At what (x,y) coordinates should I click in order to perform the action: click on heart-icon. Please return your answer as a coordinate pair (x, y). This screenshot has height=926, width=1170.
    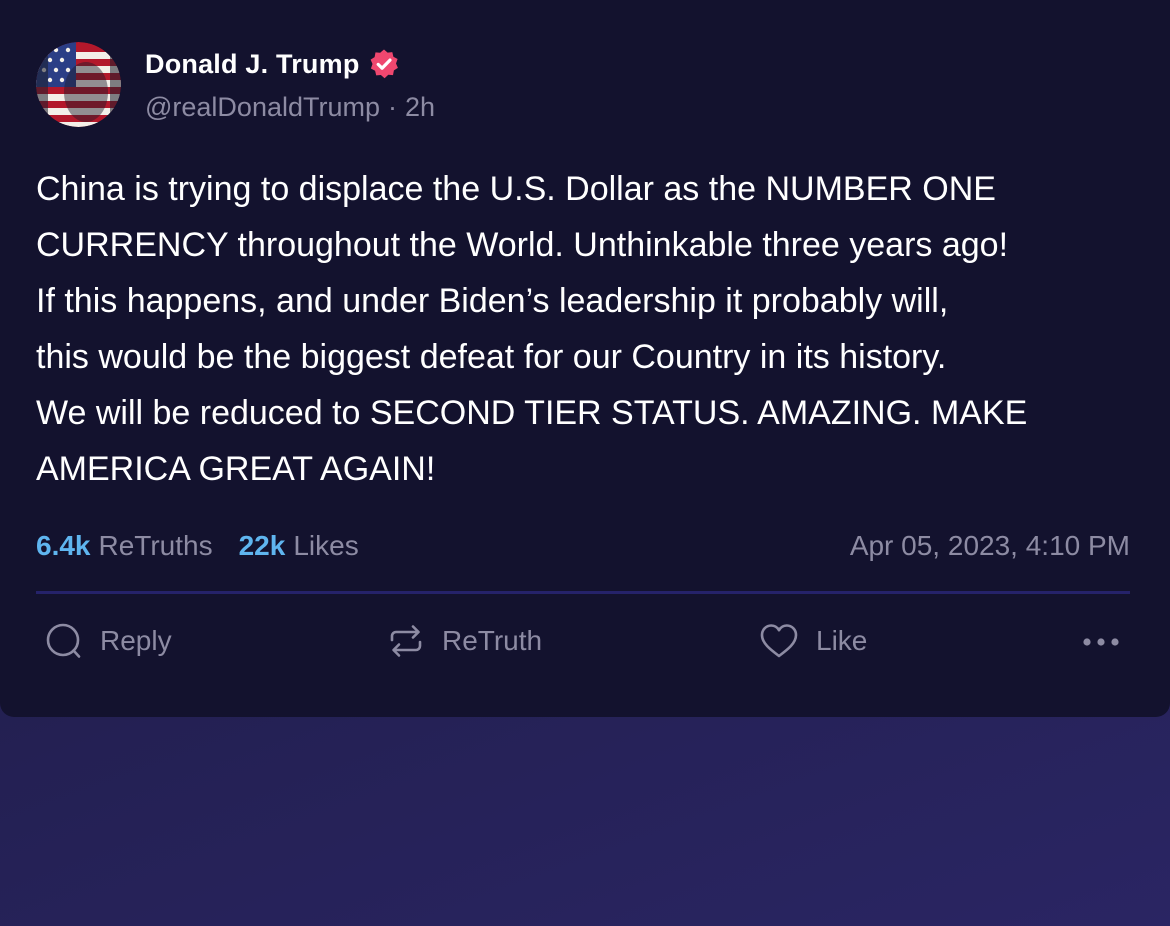
    Looking at the image, I should click on (779, 641).